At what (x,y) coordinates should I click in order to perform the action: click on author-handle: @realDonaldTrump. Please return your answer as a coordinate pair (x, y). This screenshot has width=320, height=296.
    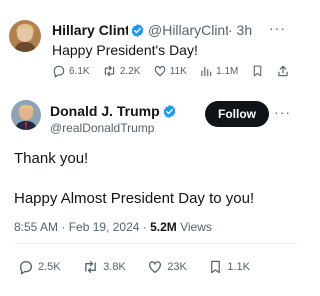
    Looking at the image, I should click on (102, 128).